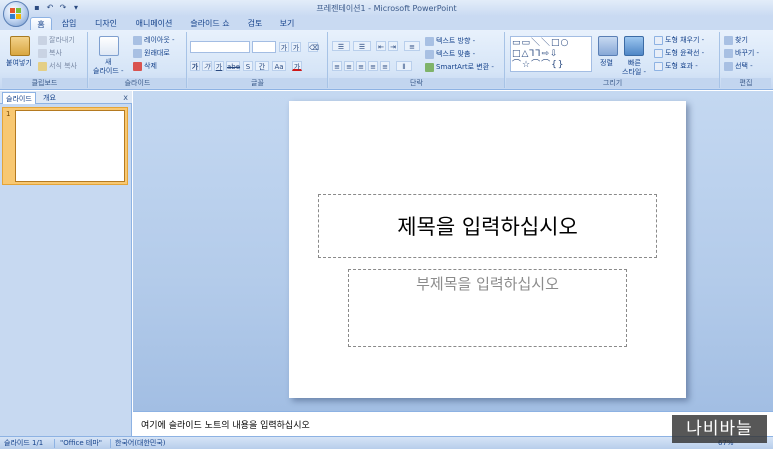  What do you see at coordinates (154, 40) in the screenshot?
I see `layout-button: 레이아웃 -` at bounding box center [154, 40].